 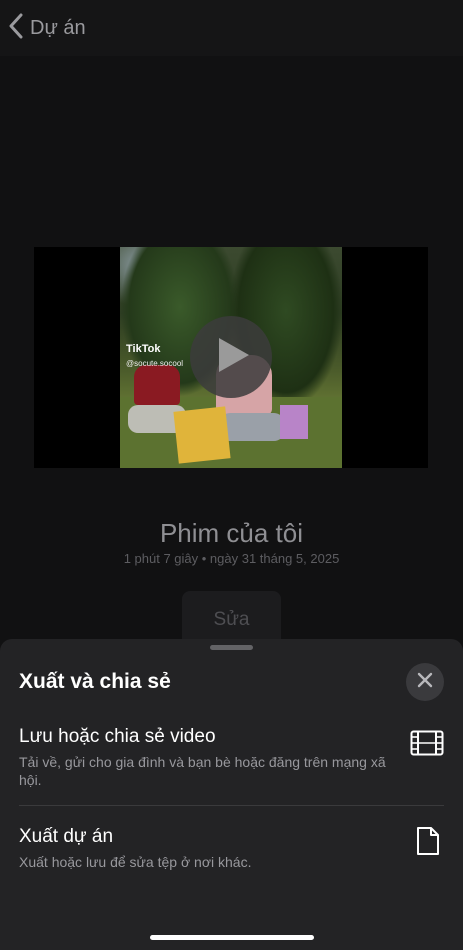 I want to click on option-title: Lưu hoặc chia sẻ video, so click(x=117, y=736).